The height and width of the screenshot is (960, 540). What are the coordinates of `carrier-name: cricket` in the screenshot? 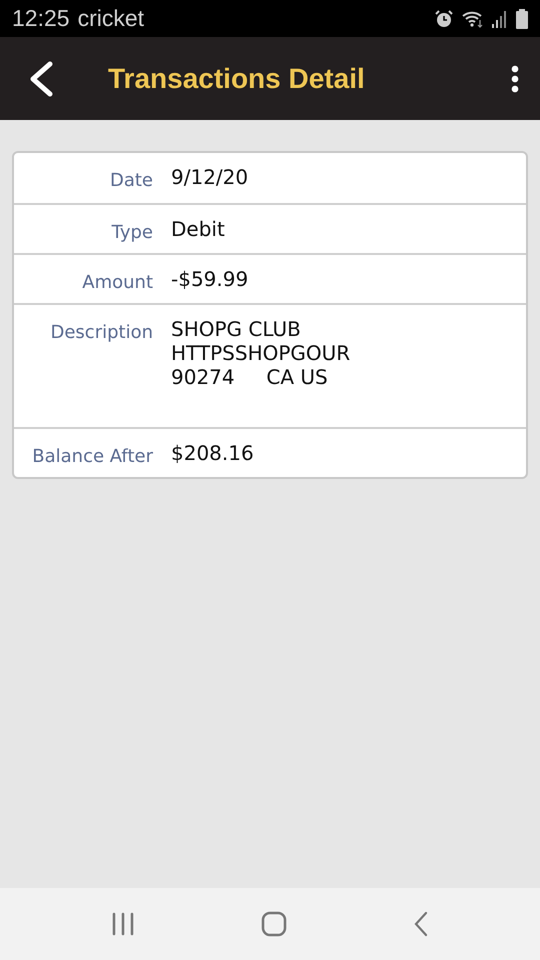 It's located at (111, 19).